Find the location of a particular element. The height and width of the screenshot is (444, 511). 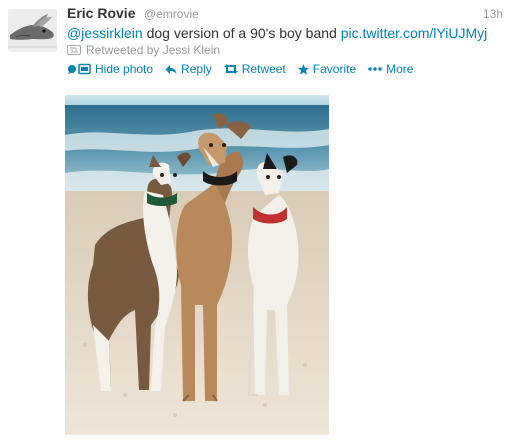

retweeted-by: Retweeted by Jessi Klein is located at coordinates (143, 50).